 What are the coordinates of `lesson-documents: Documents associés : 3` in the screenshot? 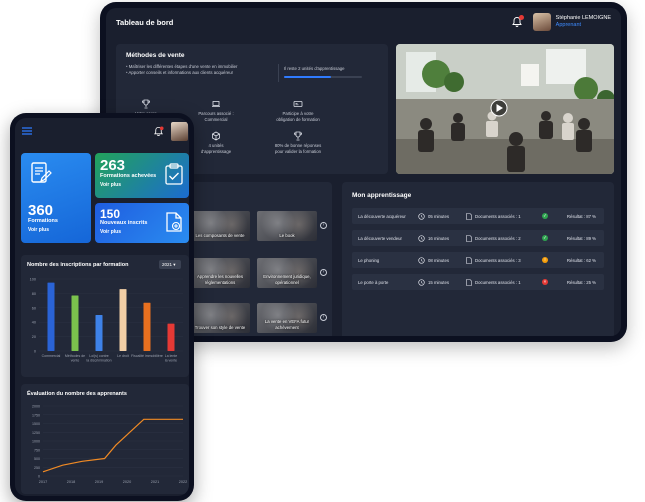 It's located at (504, 260).